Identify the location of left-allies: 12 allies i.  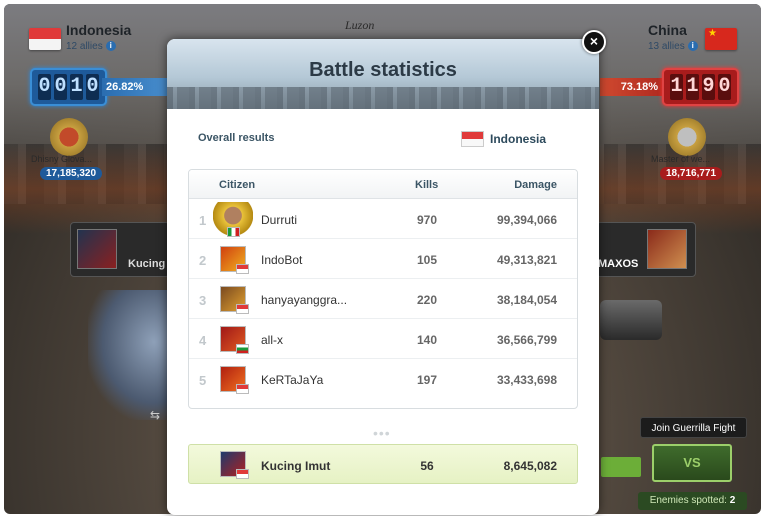
(91, 46).